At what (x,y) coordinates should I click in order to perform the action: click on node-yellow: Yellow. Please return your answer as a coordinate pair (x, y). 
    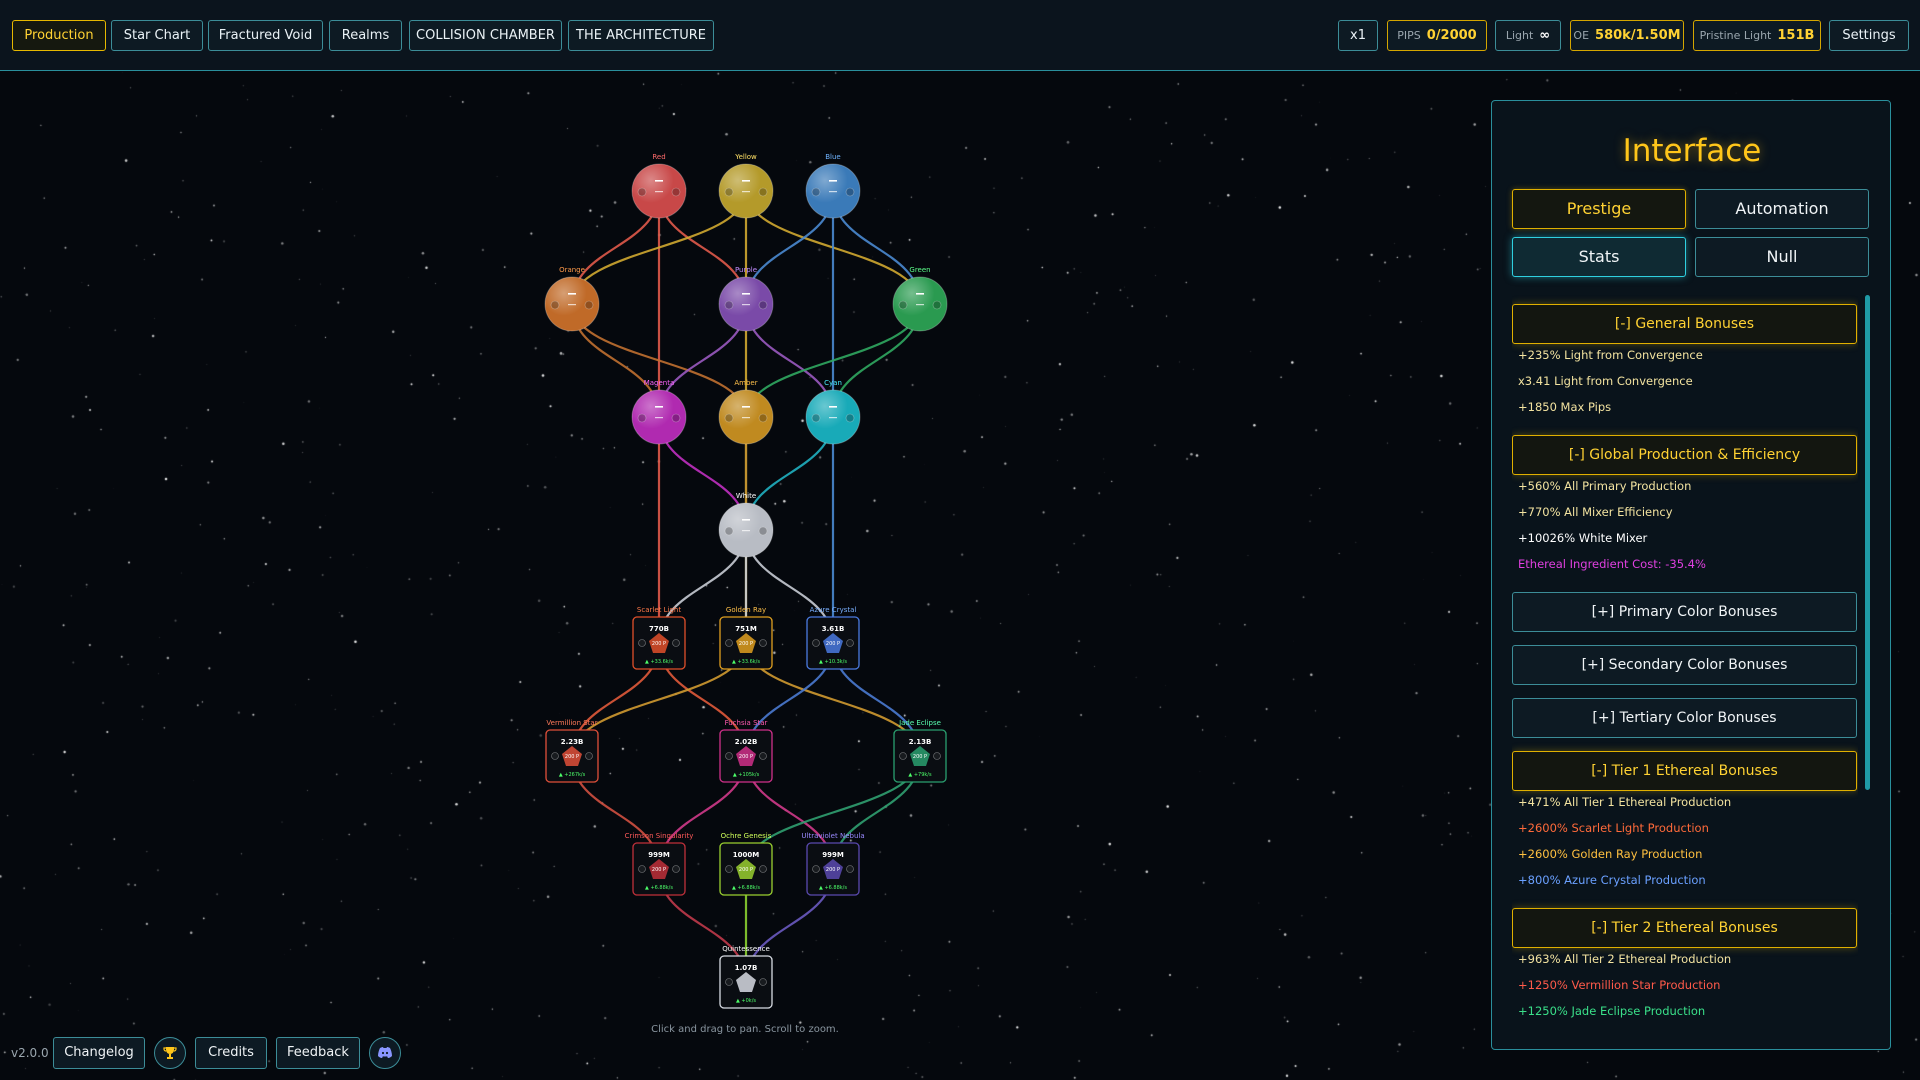
    Looking at the image, I should click on (746, 186).